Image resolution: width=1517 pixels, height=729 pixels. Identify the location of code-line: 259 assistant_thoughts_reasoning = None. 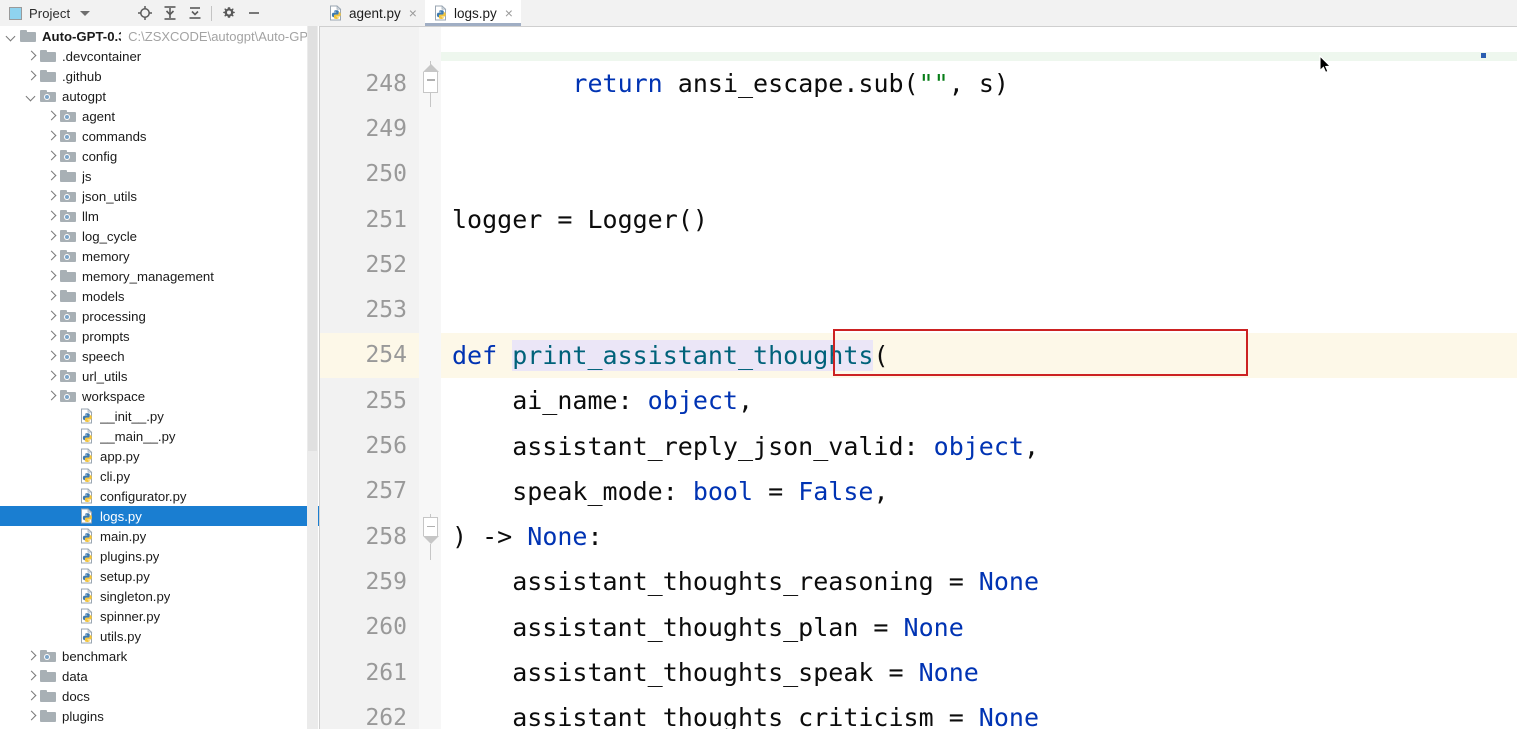
(918, 581).